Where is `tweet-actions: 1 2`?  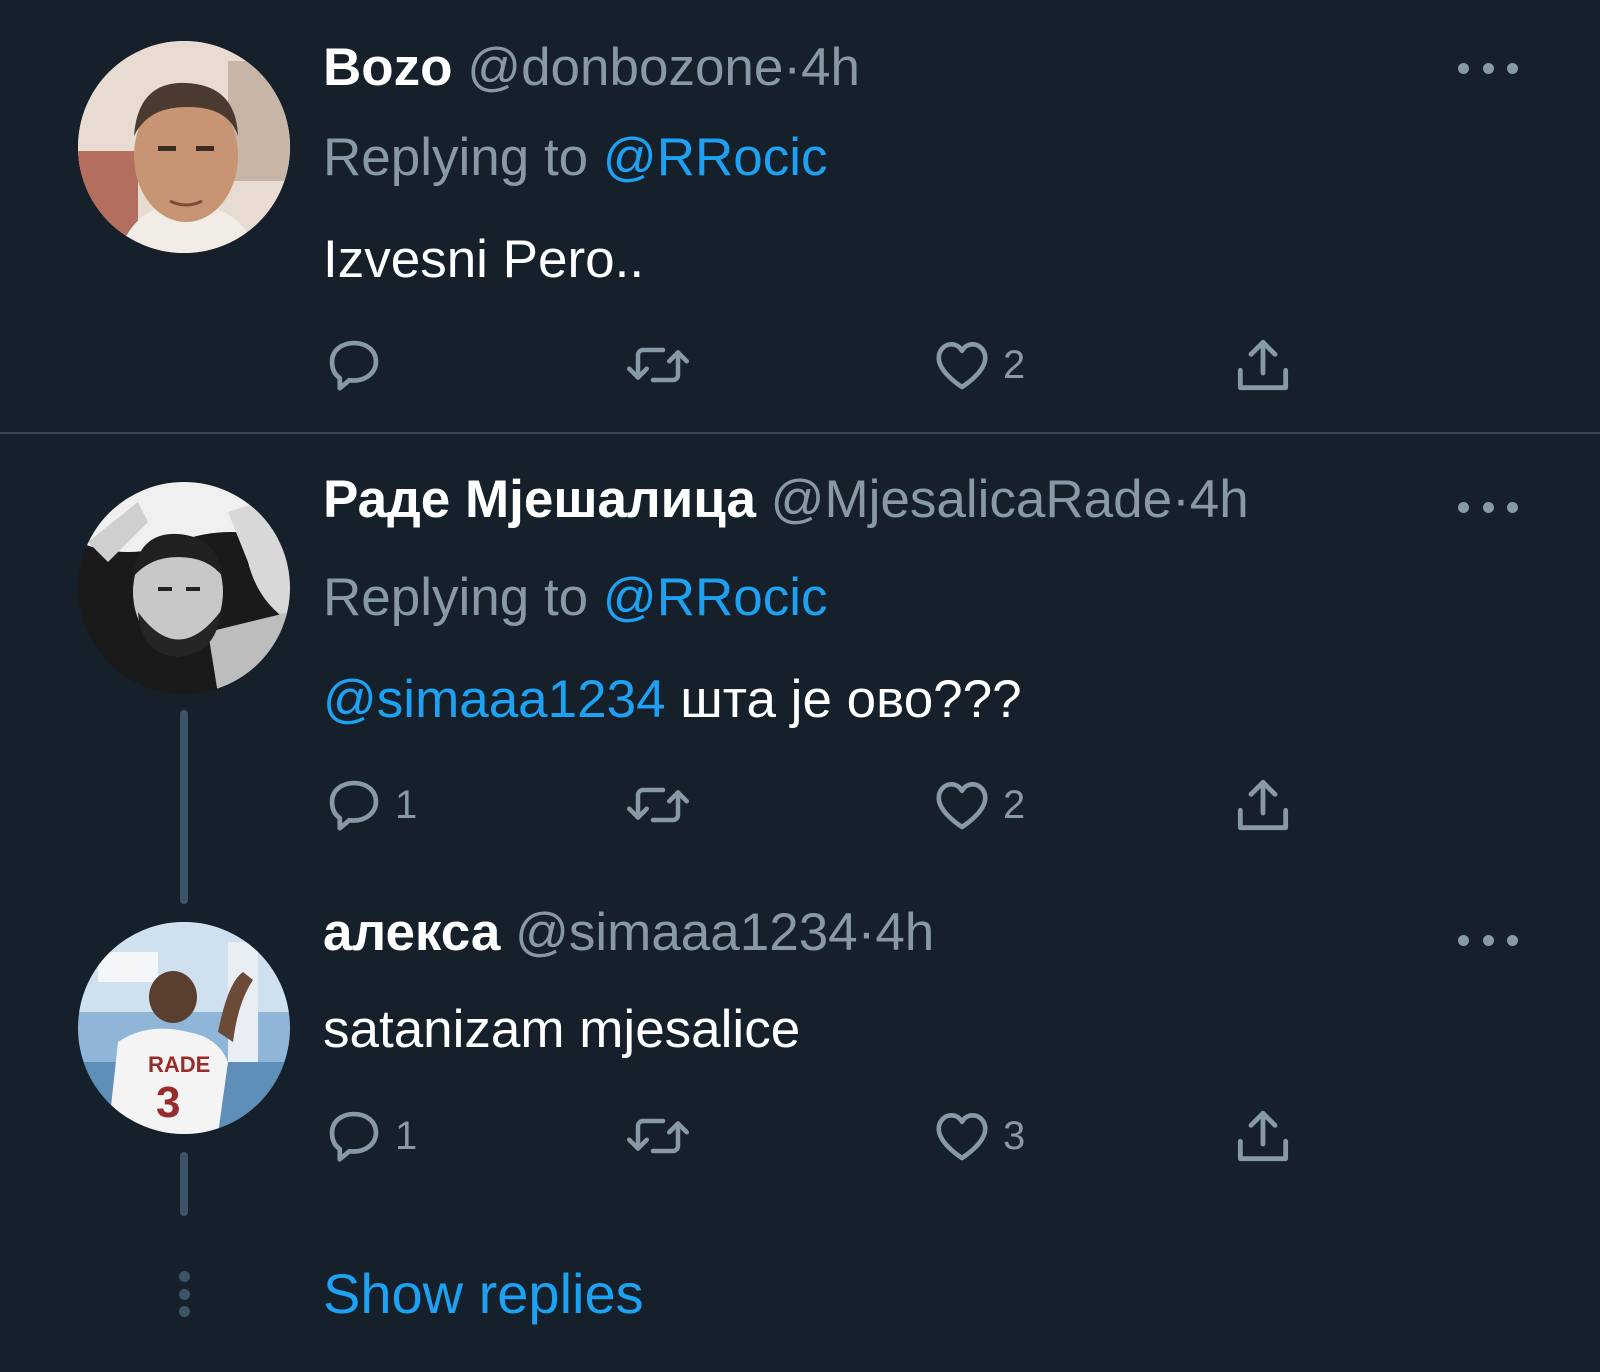
tweet-actions: 1 2 is located at coordinates (823, 805).